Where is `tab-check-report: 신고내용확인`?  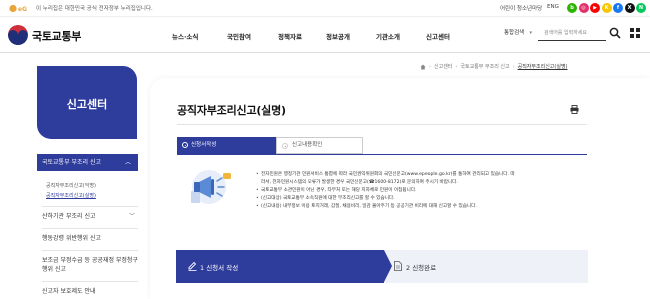
tab-check-report: 신고내용확인 is located at coordinates (319, 145).